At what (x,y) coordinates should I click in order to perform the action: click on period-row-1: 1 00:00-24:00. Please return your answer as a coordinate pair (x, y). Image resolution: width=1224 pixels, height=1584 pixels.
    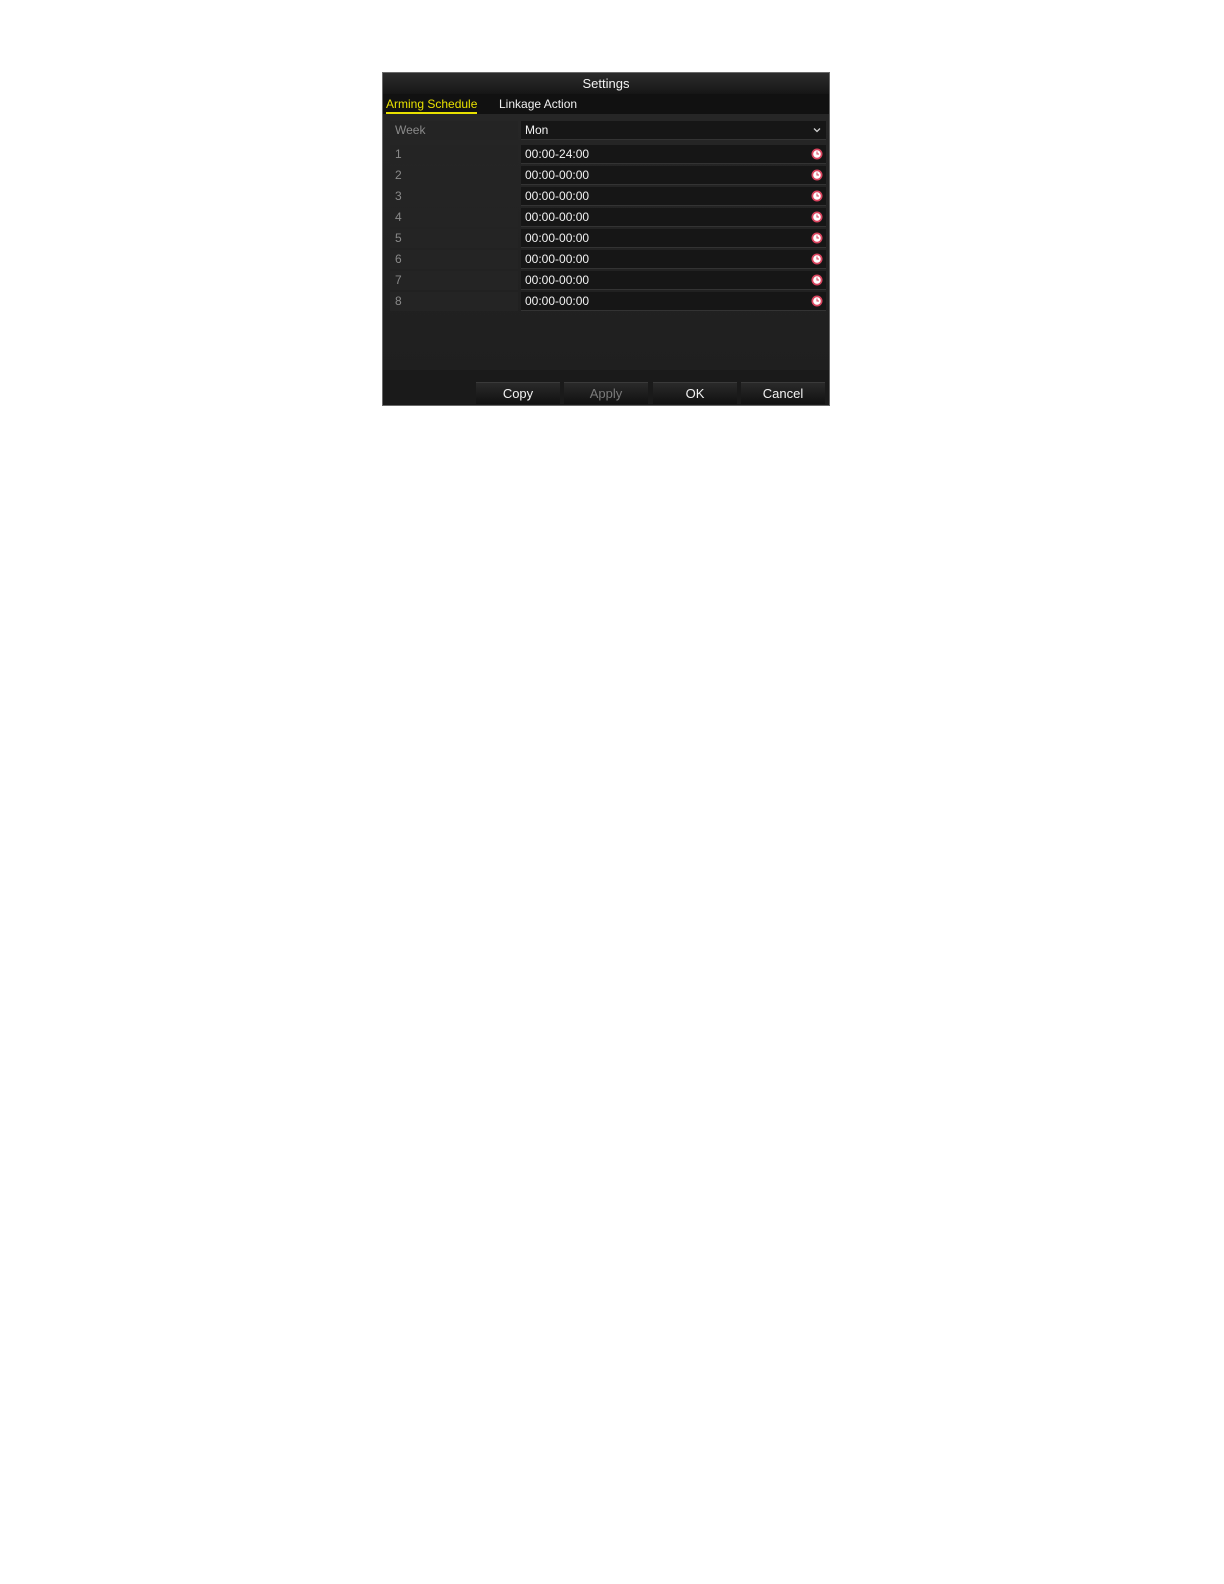
    Looking at the image, I should click on (608, 154).